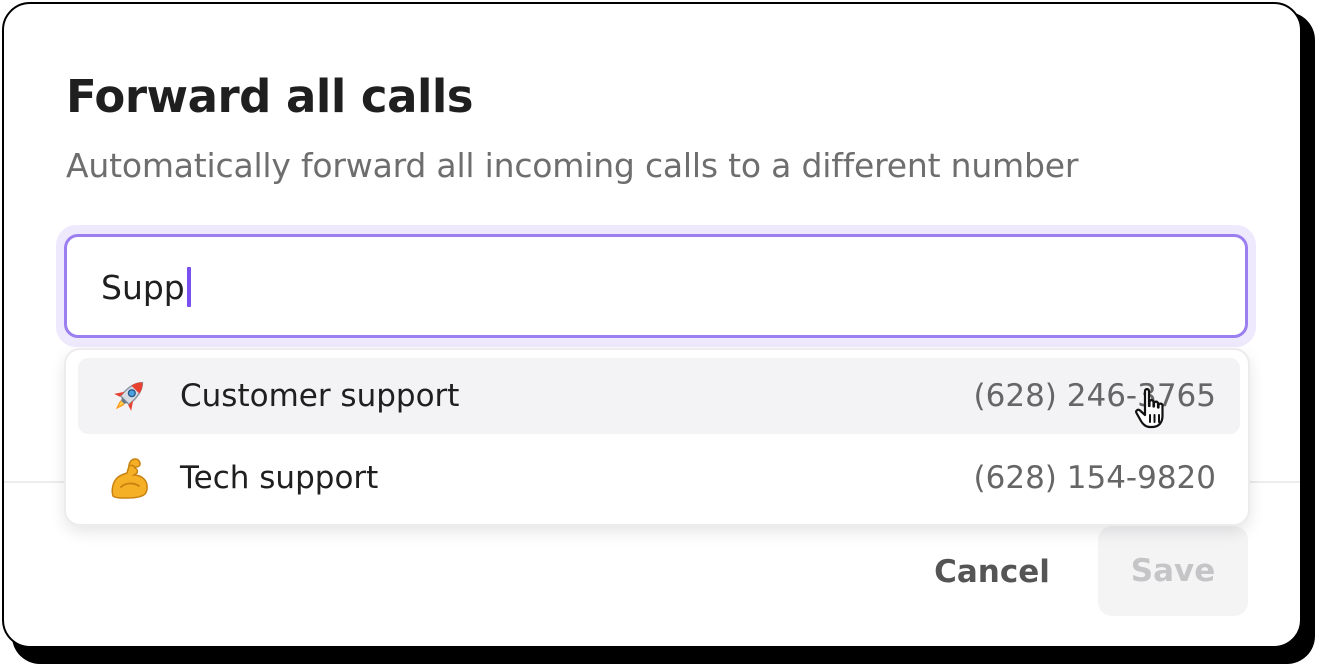 This screenshot has height=669, width=1322. What do you see at coordinates (143, 287) in the screenshot?
I see `search-input-text: Supp` at bounding box center [143, 287].